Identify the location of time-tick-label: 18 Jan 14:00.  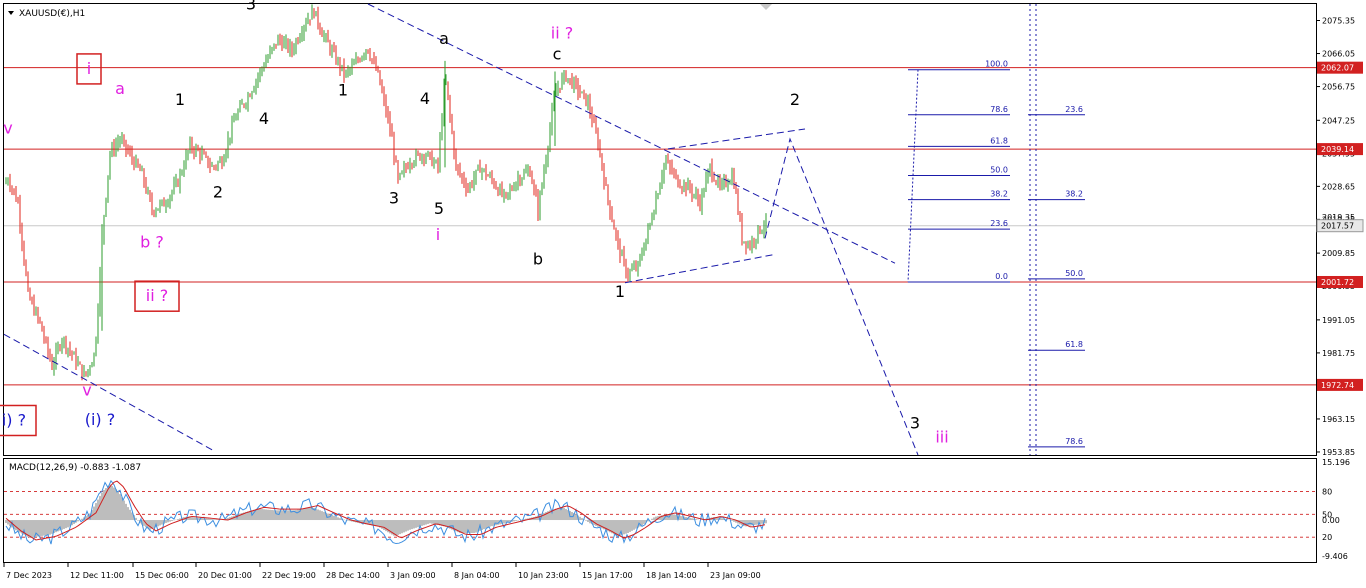
(671, 575).